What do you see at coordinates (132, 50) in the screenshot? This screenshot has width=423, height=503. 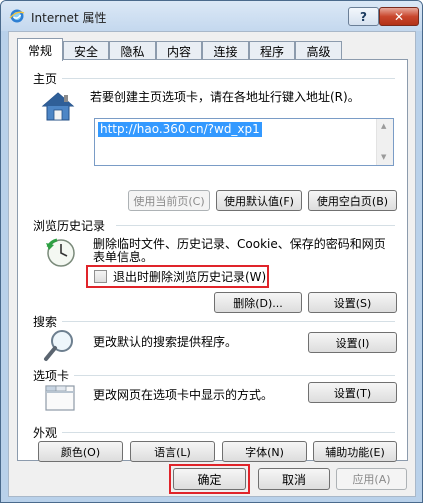 I see `tab-privacy: 隐私` at bounding box center [132, 50].